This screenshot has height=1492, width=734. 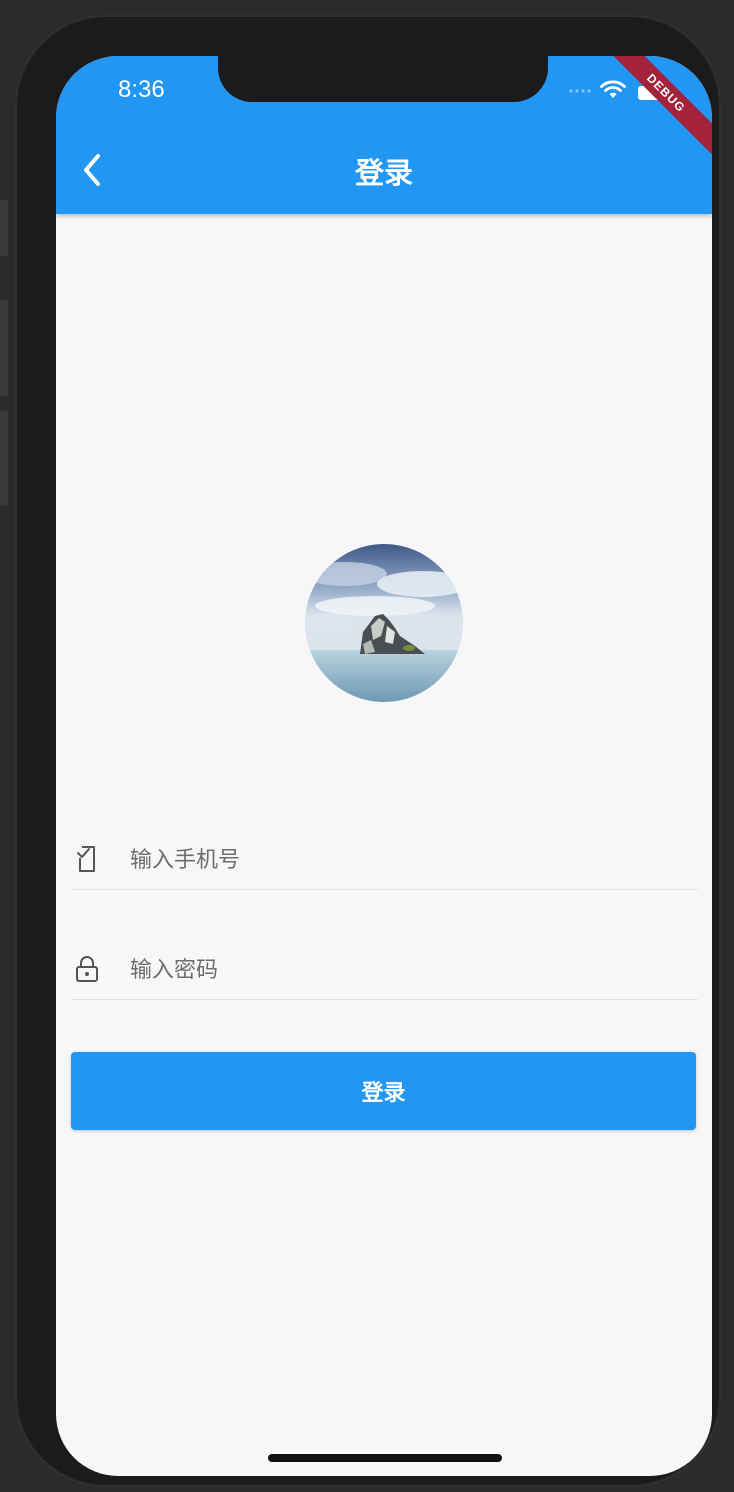 What do you see at coordinates (87, 969) in the screenshot?
I see `lock-icon` at bounding box center [87, 969].